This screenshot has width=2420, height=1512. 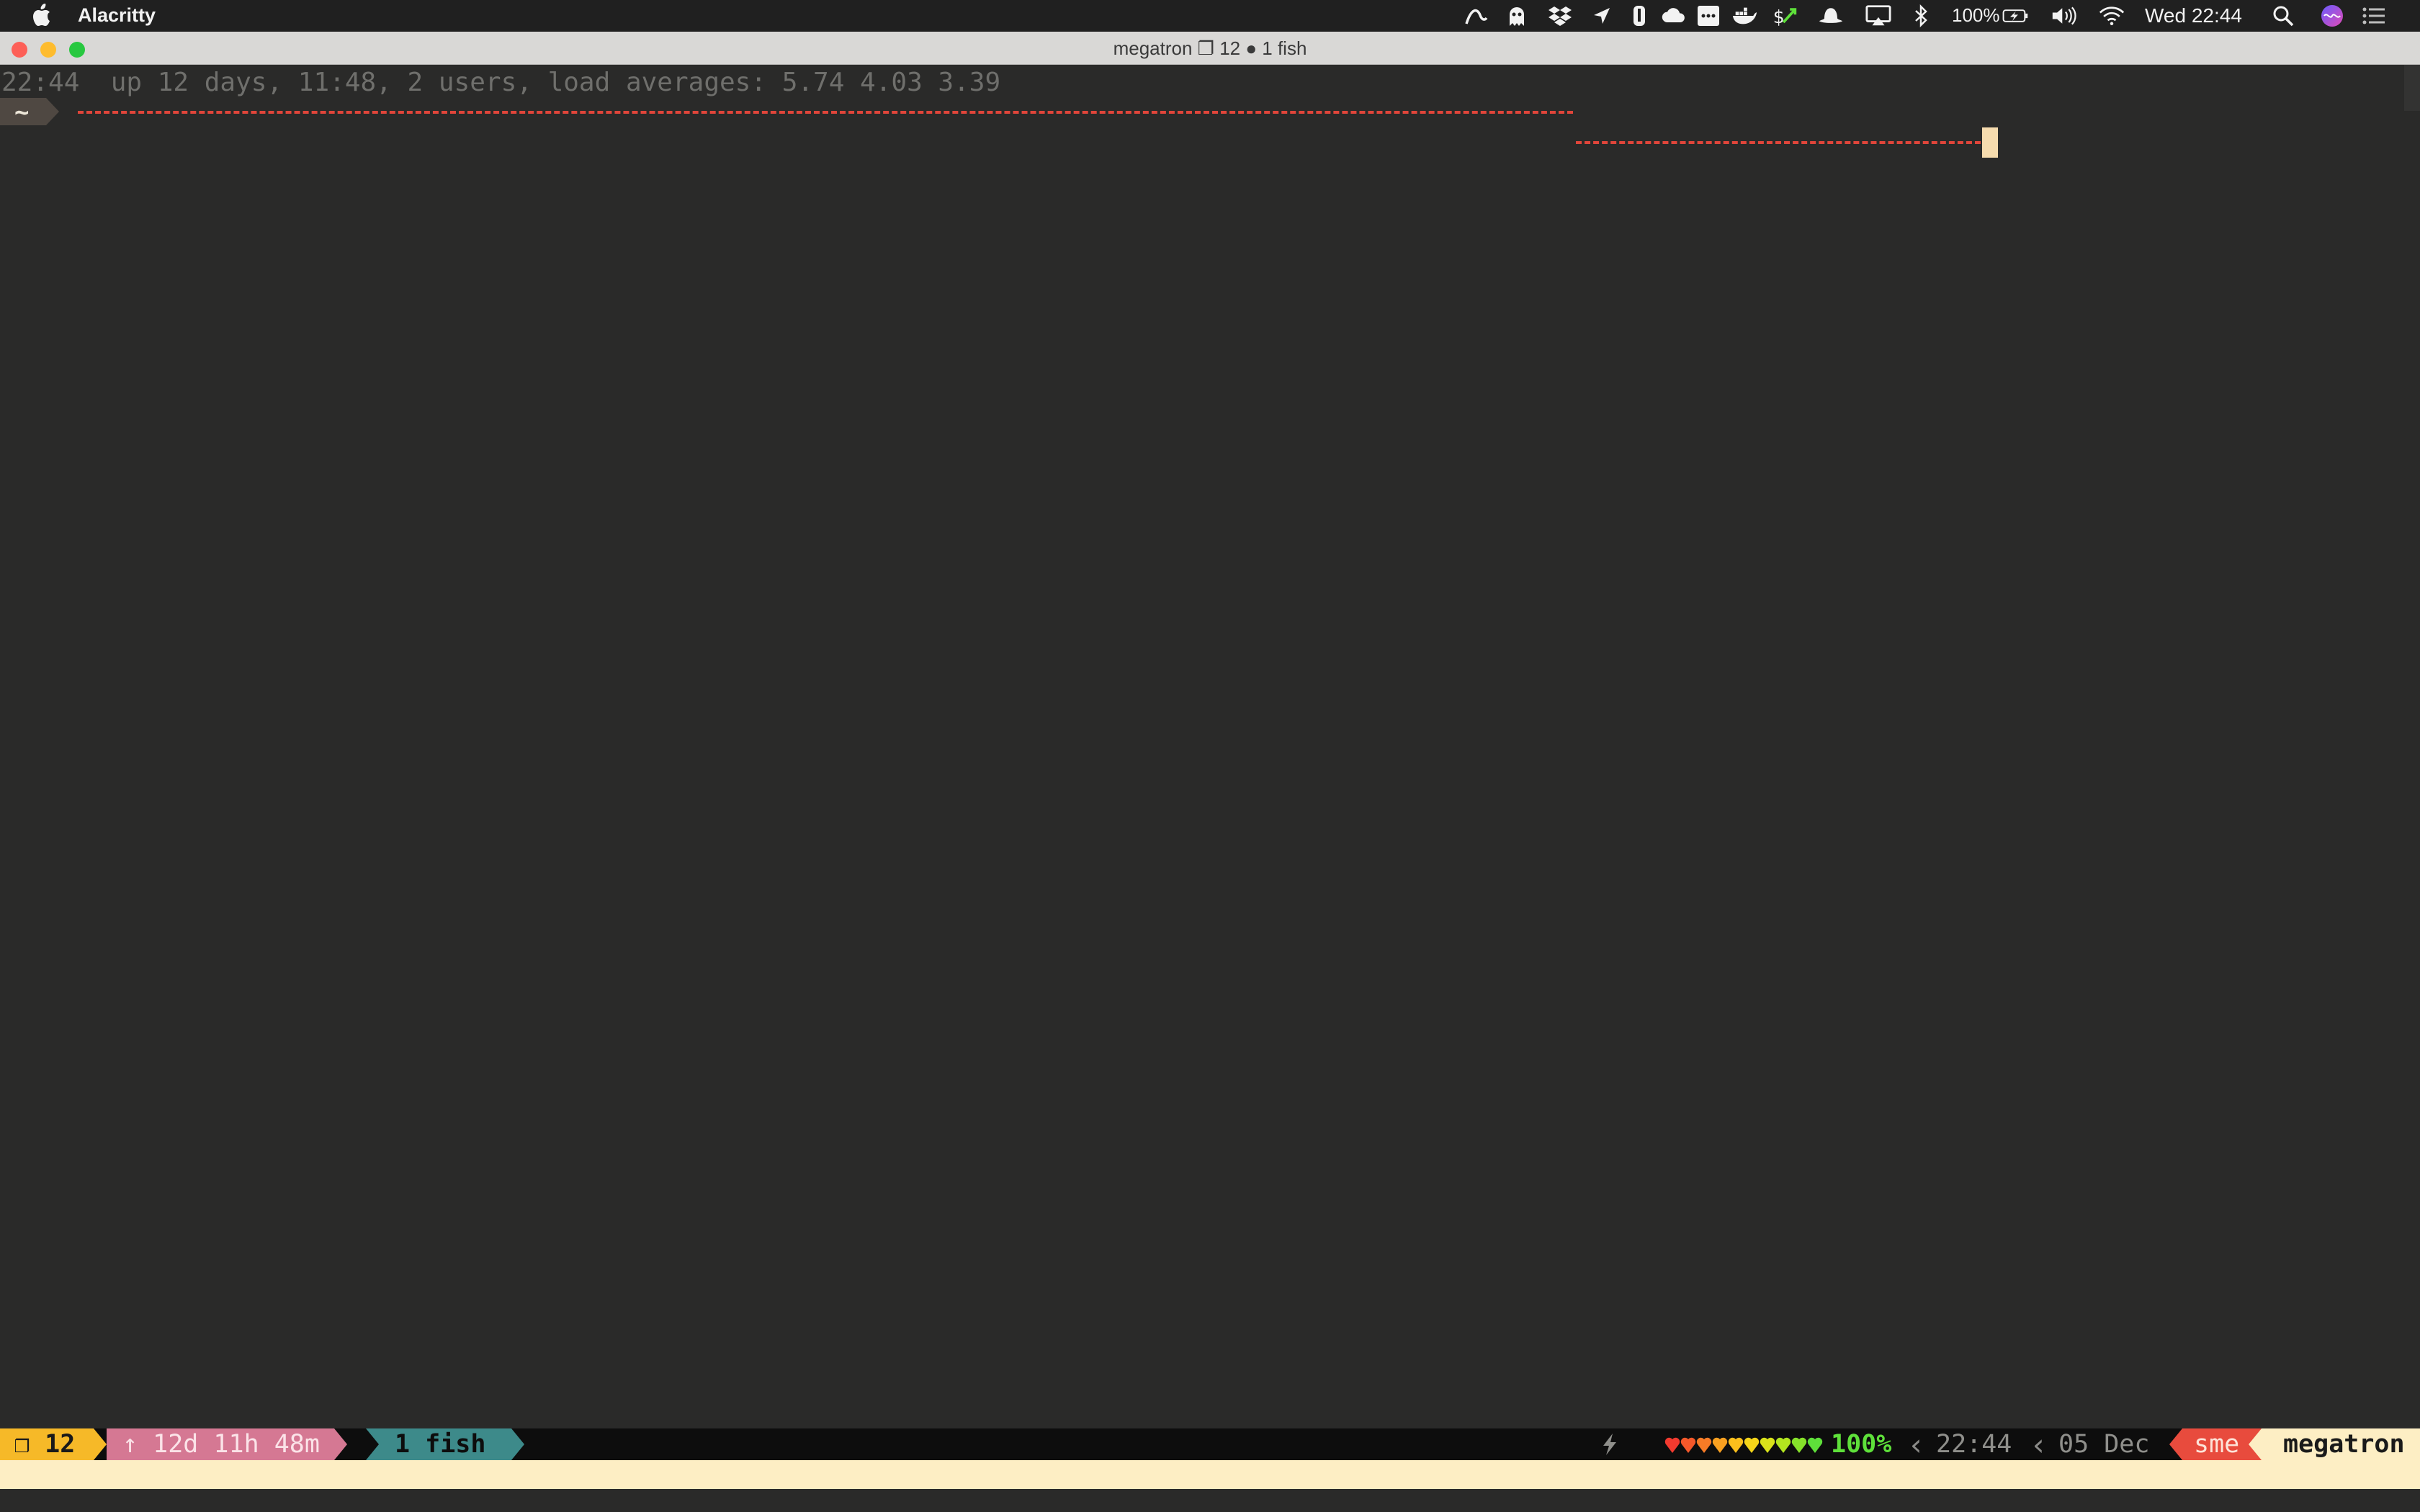 I want to click on siri-icon, so click(x=2332, y=15).